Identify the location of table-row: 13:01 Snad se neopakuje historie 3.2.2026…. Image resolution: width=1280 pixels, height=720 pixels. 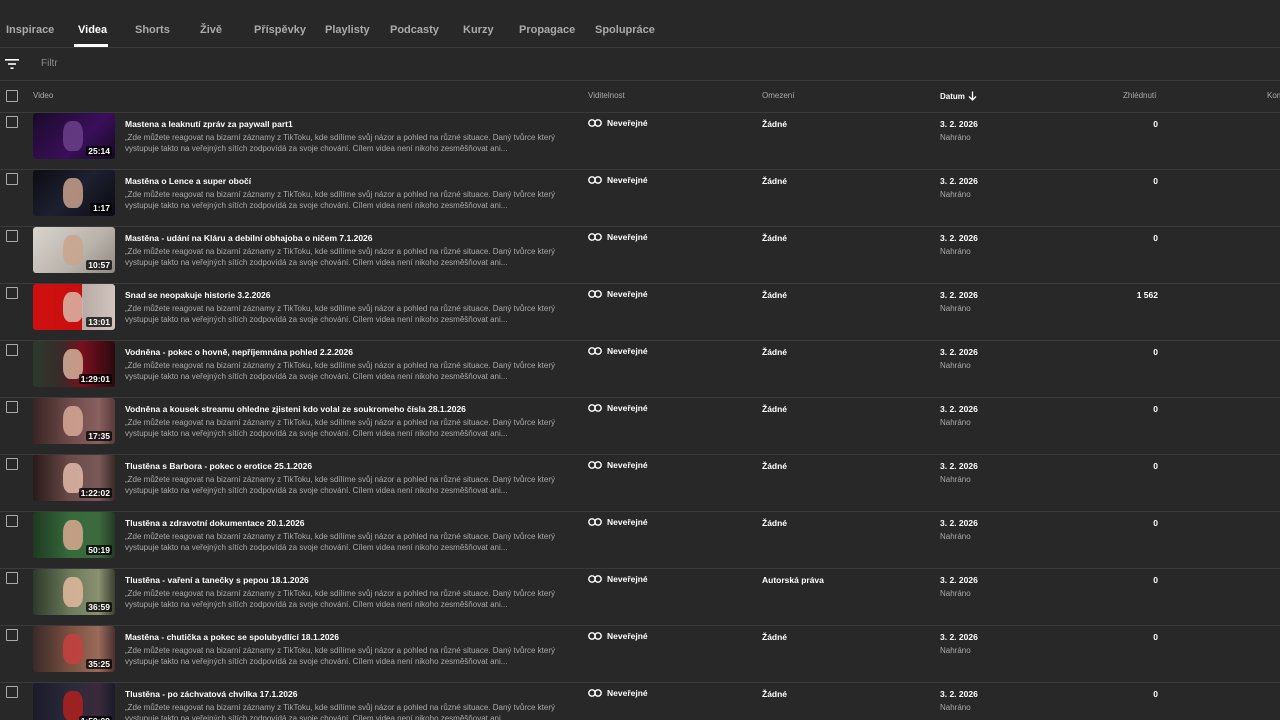
(640, 312).